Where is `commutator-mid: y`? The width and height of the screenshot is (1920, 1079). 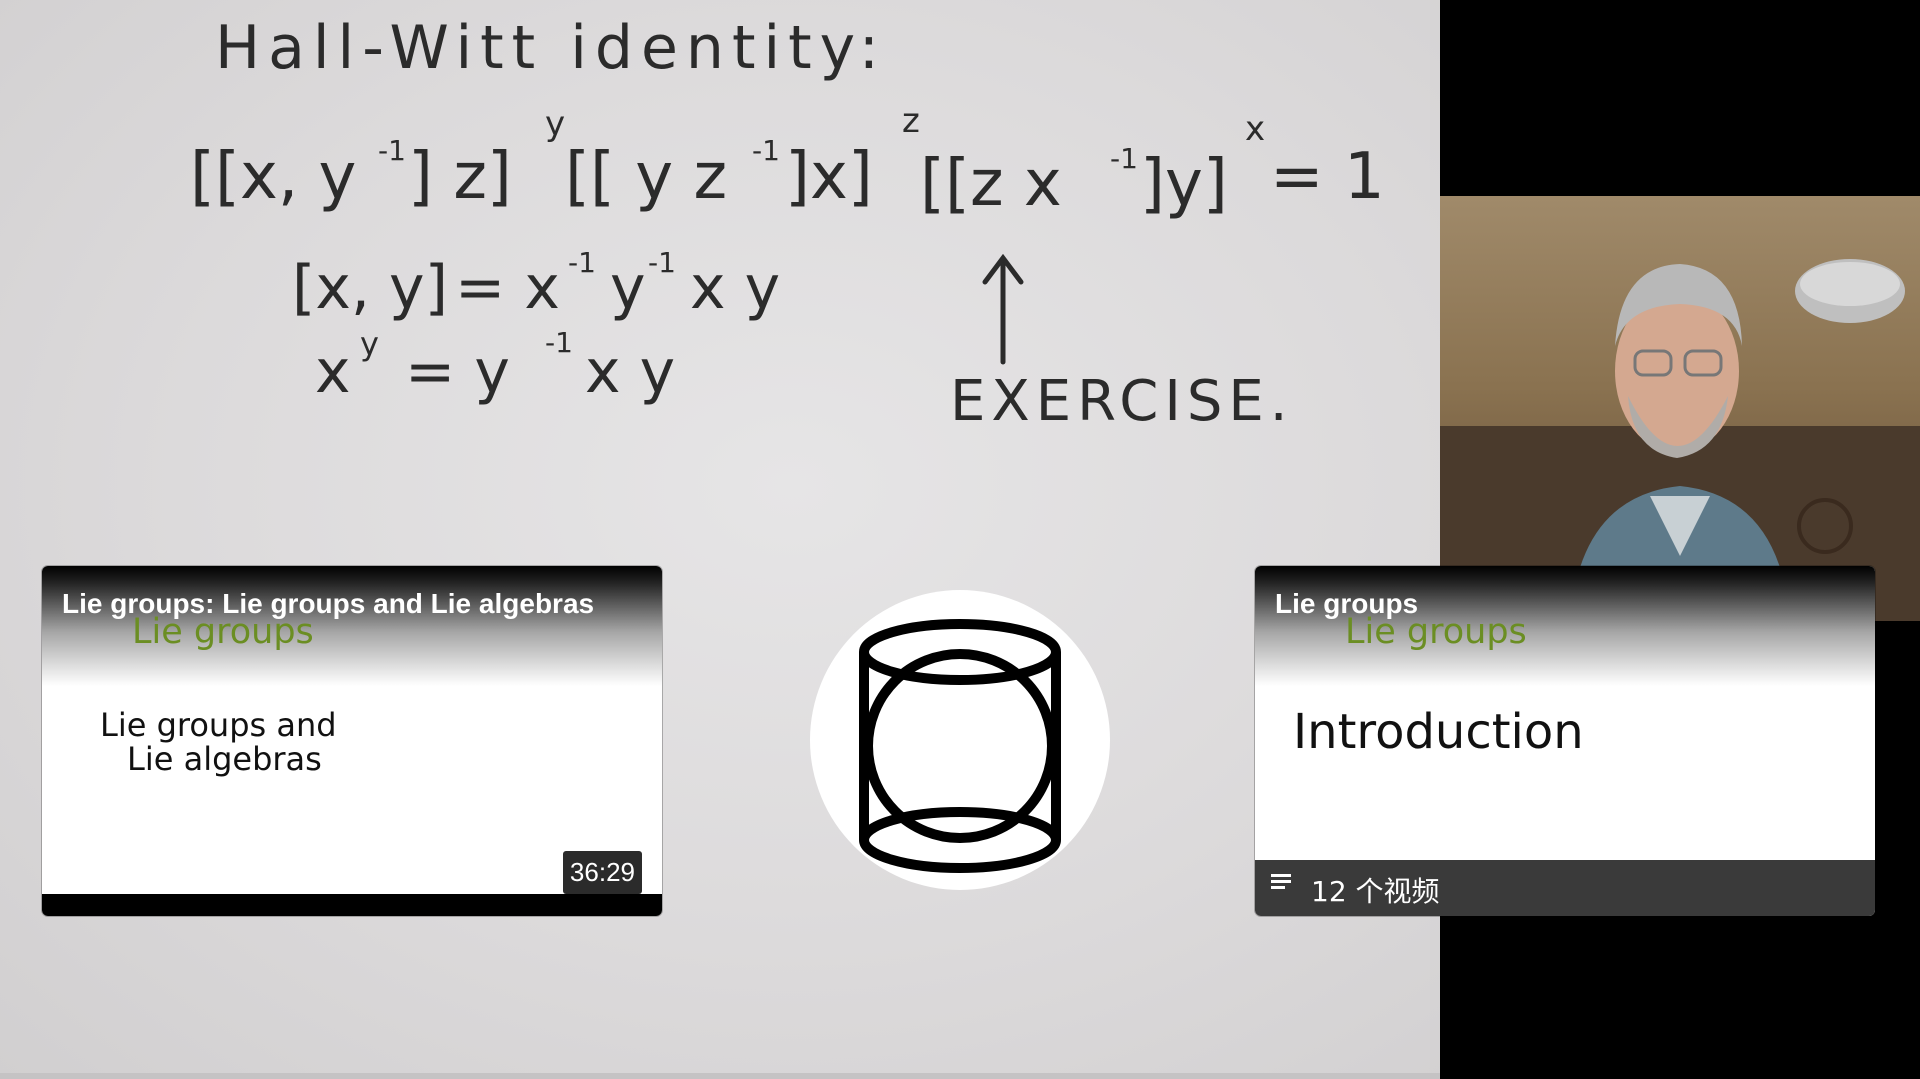
commutator-mid: y is located at coordinates (628, 288).